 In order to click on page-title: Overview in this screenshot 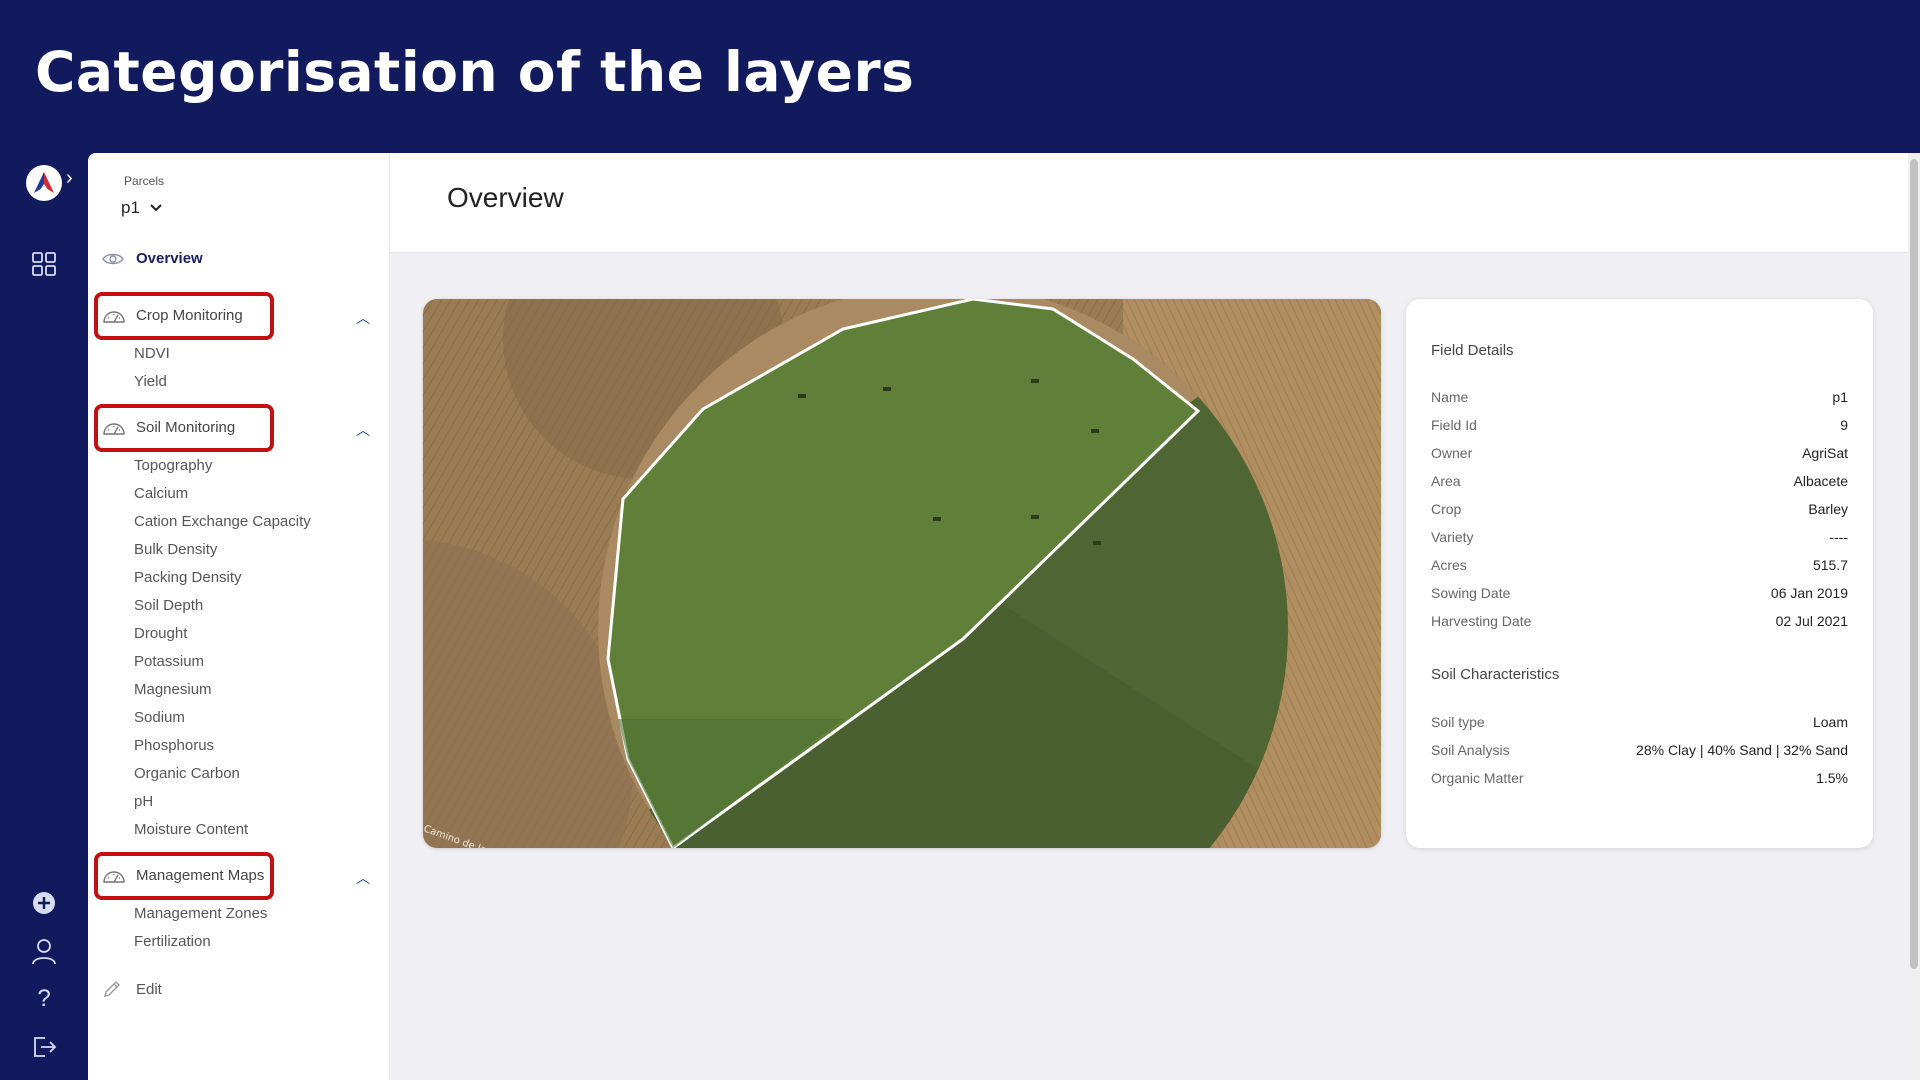, I will do `click(505, 197)`.